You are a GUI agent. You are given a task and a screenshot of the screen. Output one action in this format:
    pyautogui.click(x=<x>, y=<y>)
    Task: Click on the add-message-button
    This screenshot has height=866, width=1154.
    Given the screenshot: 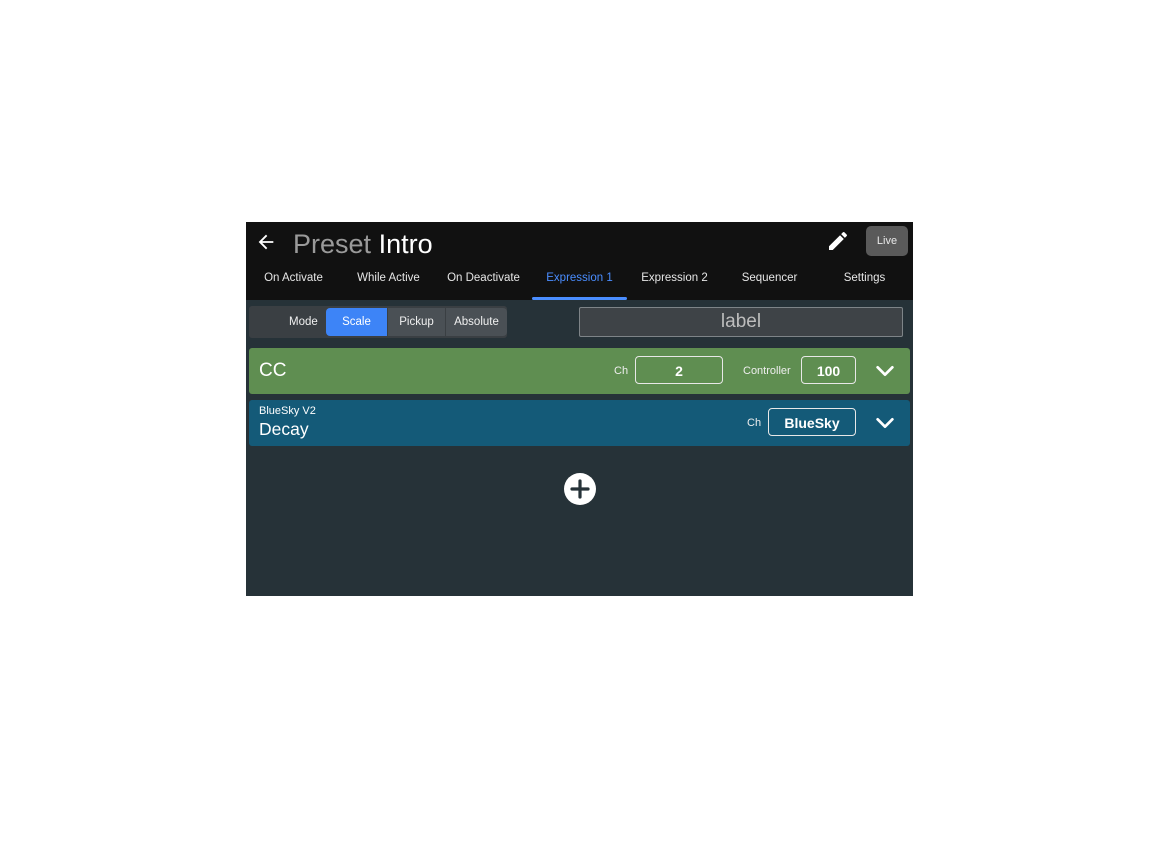 What is the action you would take?
    pyautogui.click(x=580, y=489)
    